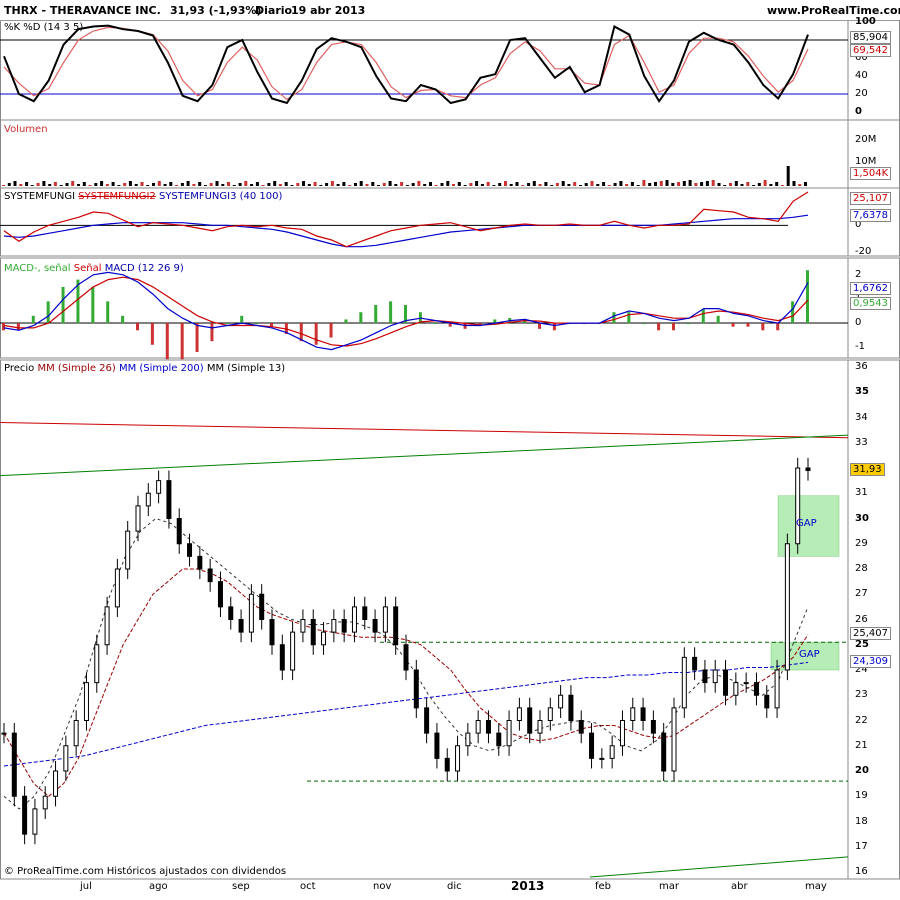  I want to click on stoch-tick-20: 20, so click(861, 93).